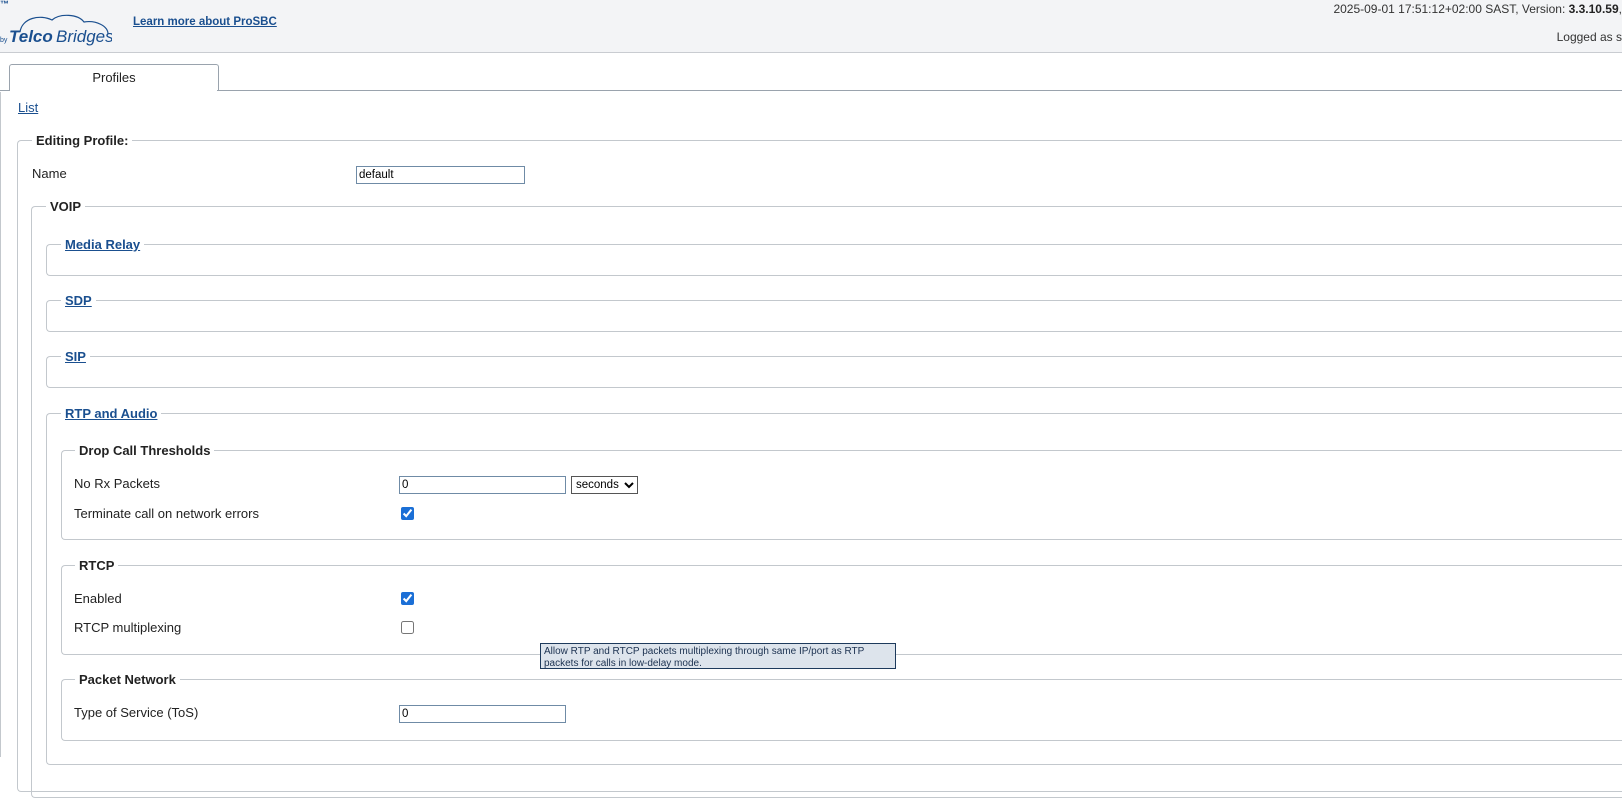  I want to click on terminate-call-label: Terminate call on network errors, so click(166, 513).